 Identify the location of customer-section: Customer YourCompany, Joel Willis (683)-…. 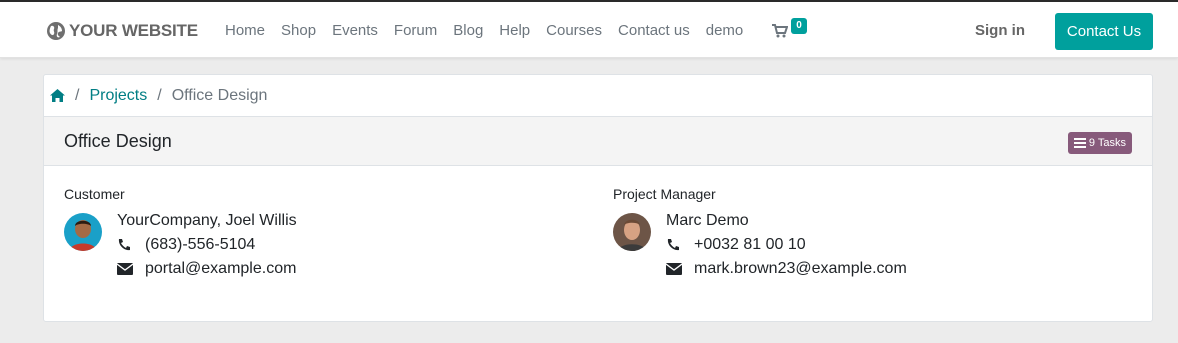
(314, 239).